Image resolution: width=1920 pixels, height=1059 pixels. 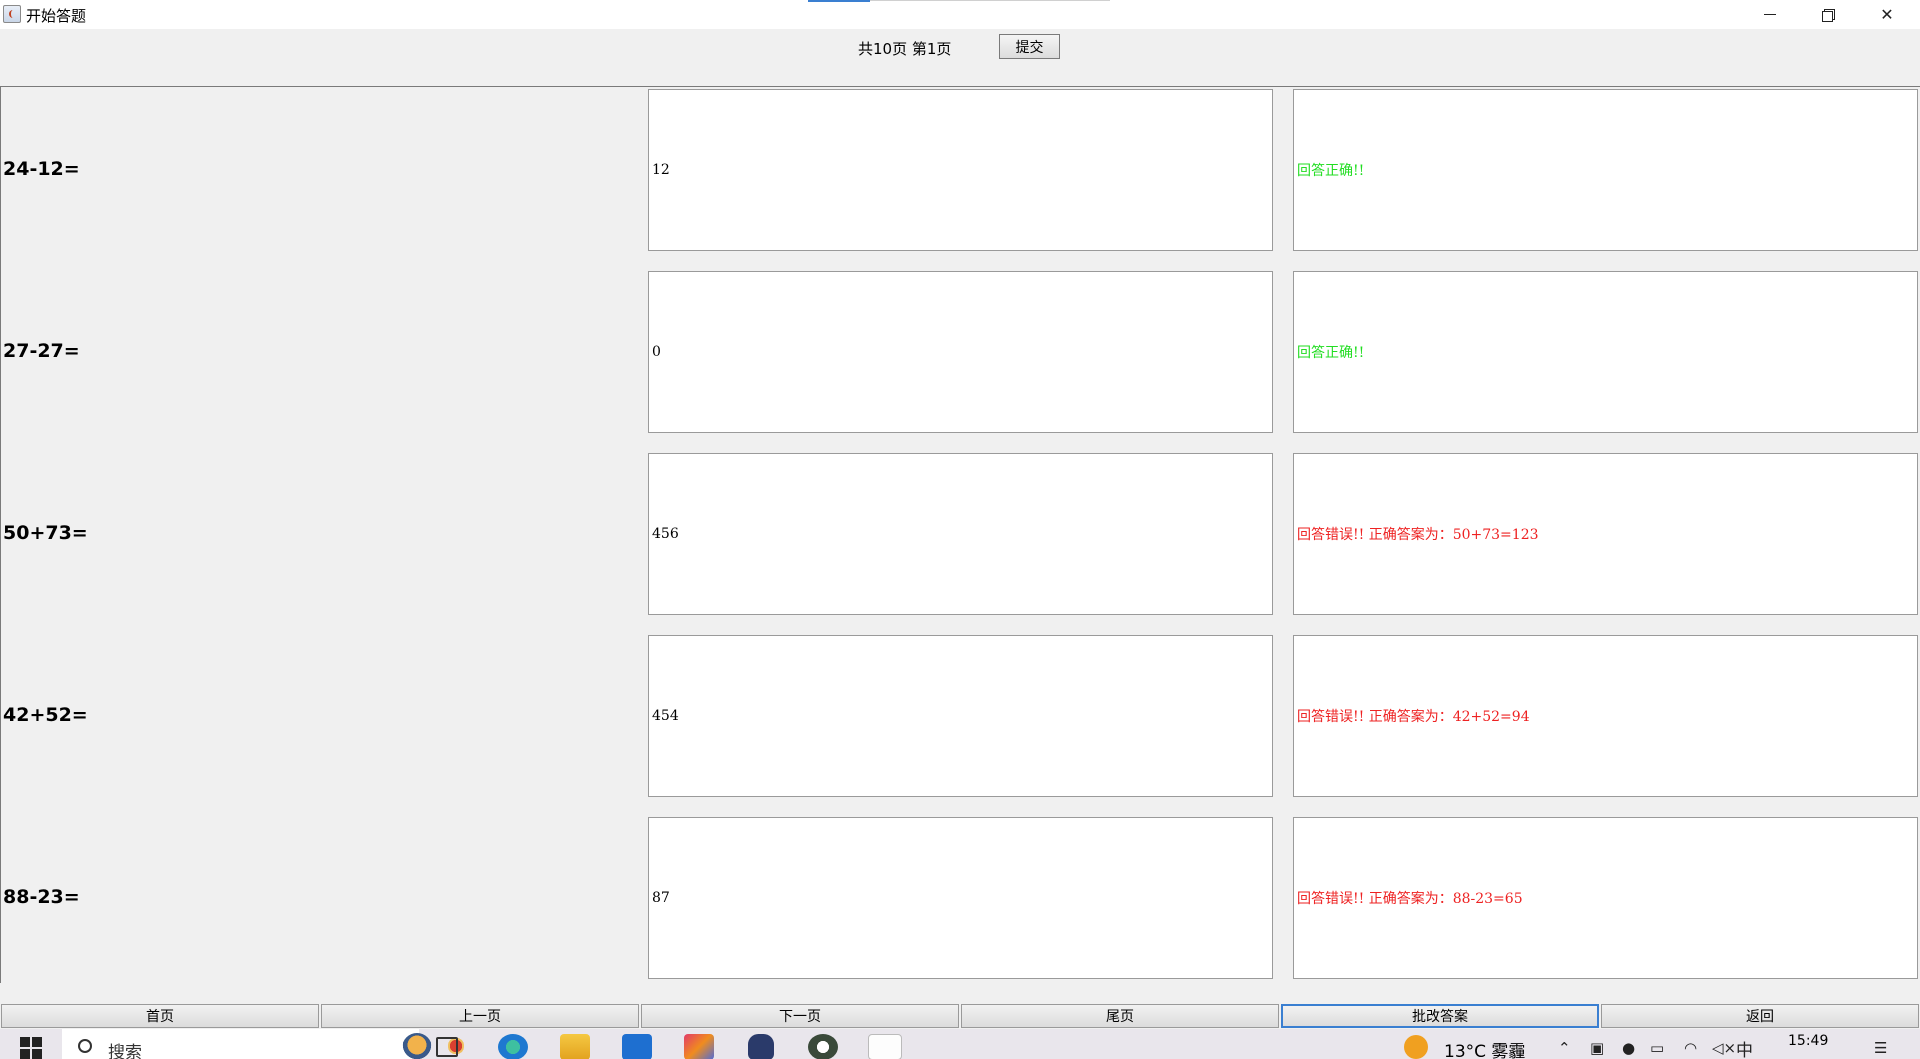 What do you see at coordinates (41, 169) in the screenshot?
I see `question-expression: 24-12=` at bounding box center [41, 169].